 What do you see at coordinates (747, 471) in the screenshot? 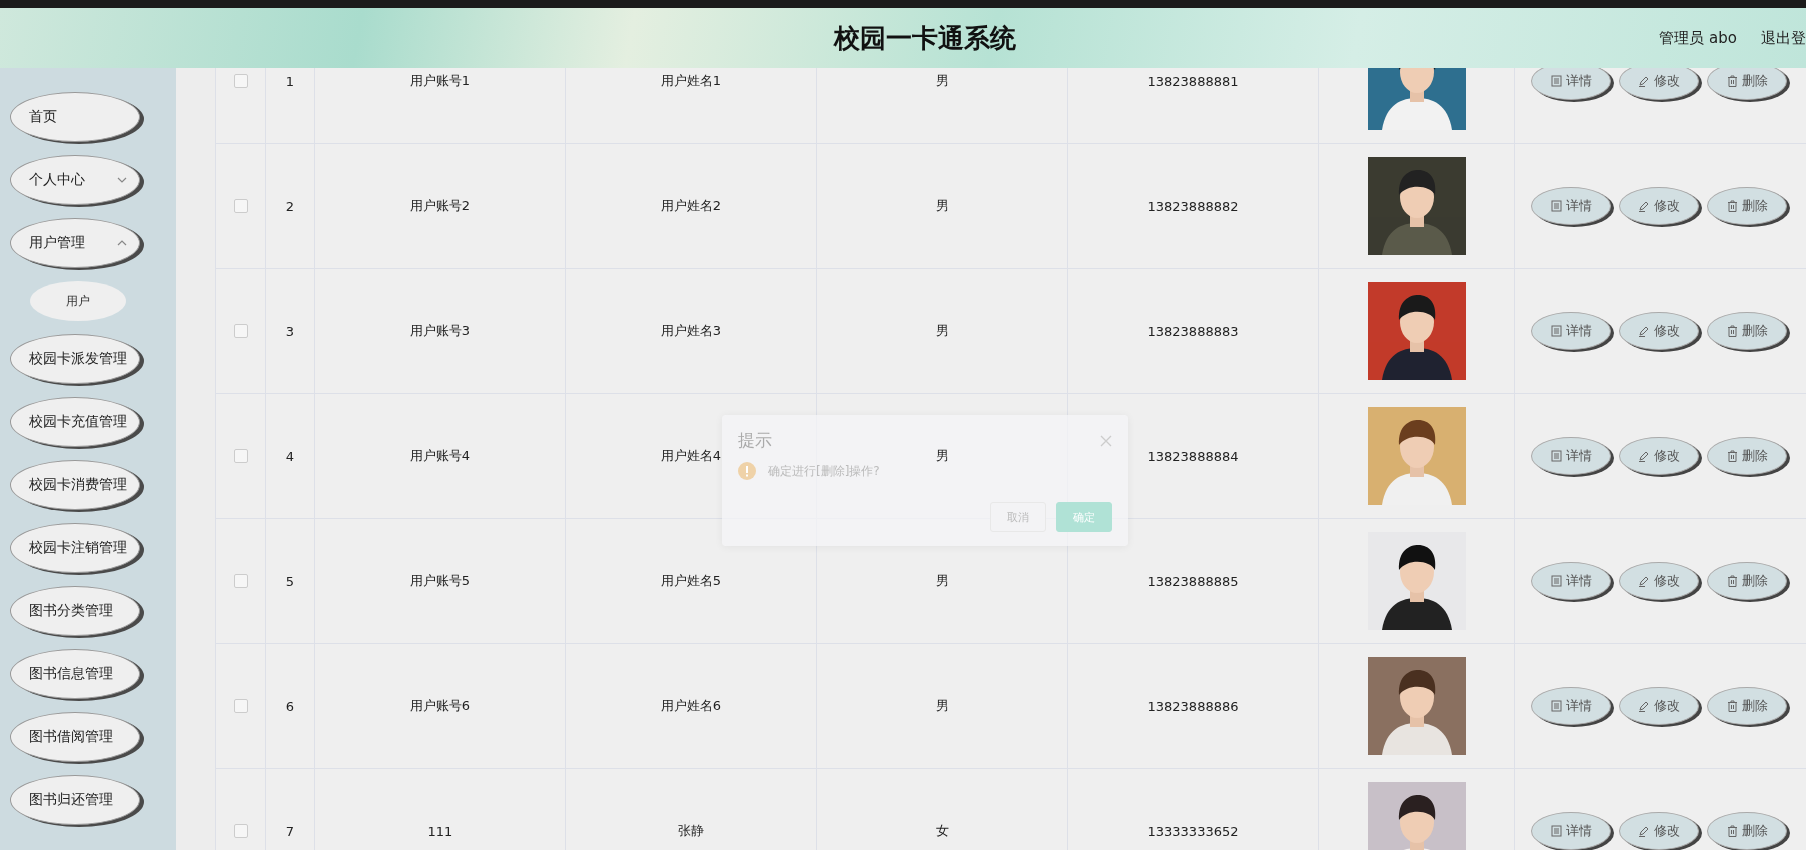
I see `warning-icon` at bounding box center [747, 471].